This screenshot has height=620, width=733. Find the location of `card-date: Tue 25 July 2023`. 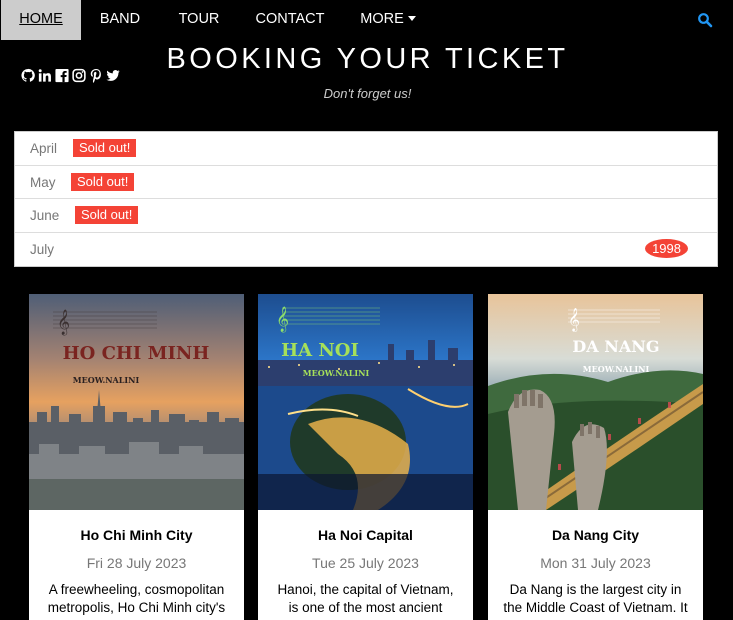

card-date: Tue 25 July 2023 is located at coordinates (365, 563).